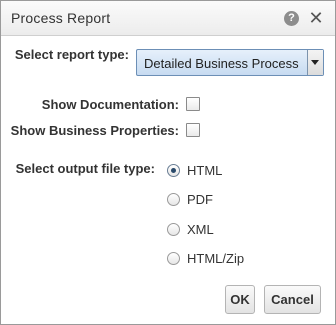 This screenshot has height=325, width=336. Describe the element at coordinates (215, 258) in the screenshot. I see `output-label-html-zip: HTML/Zip` at that location.